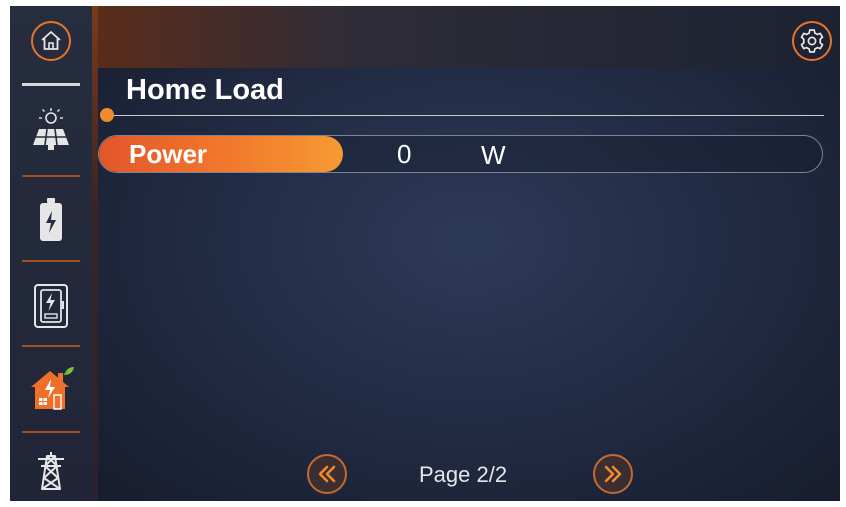 This screenshot has height=507, width=846. Describe the element at coordinates (107, 115) in the screenshot. I see `title-marker` at that location.